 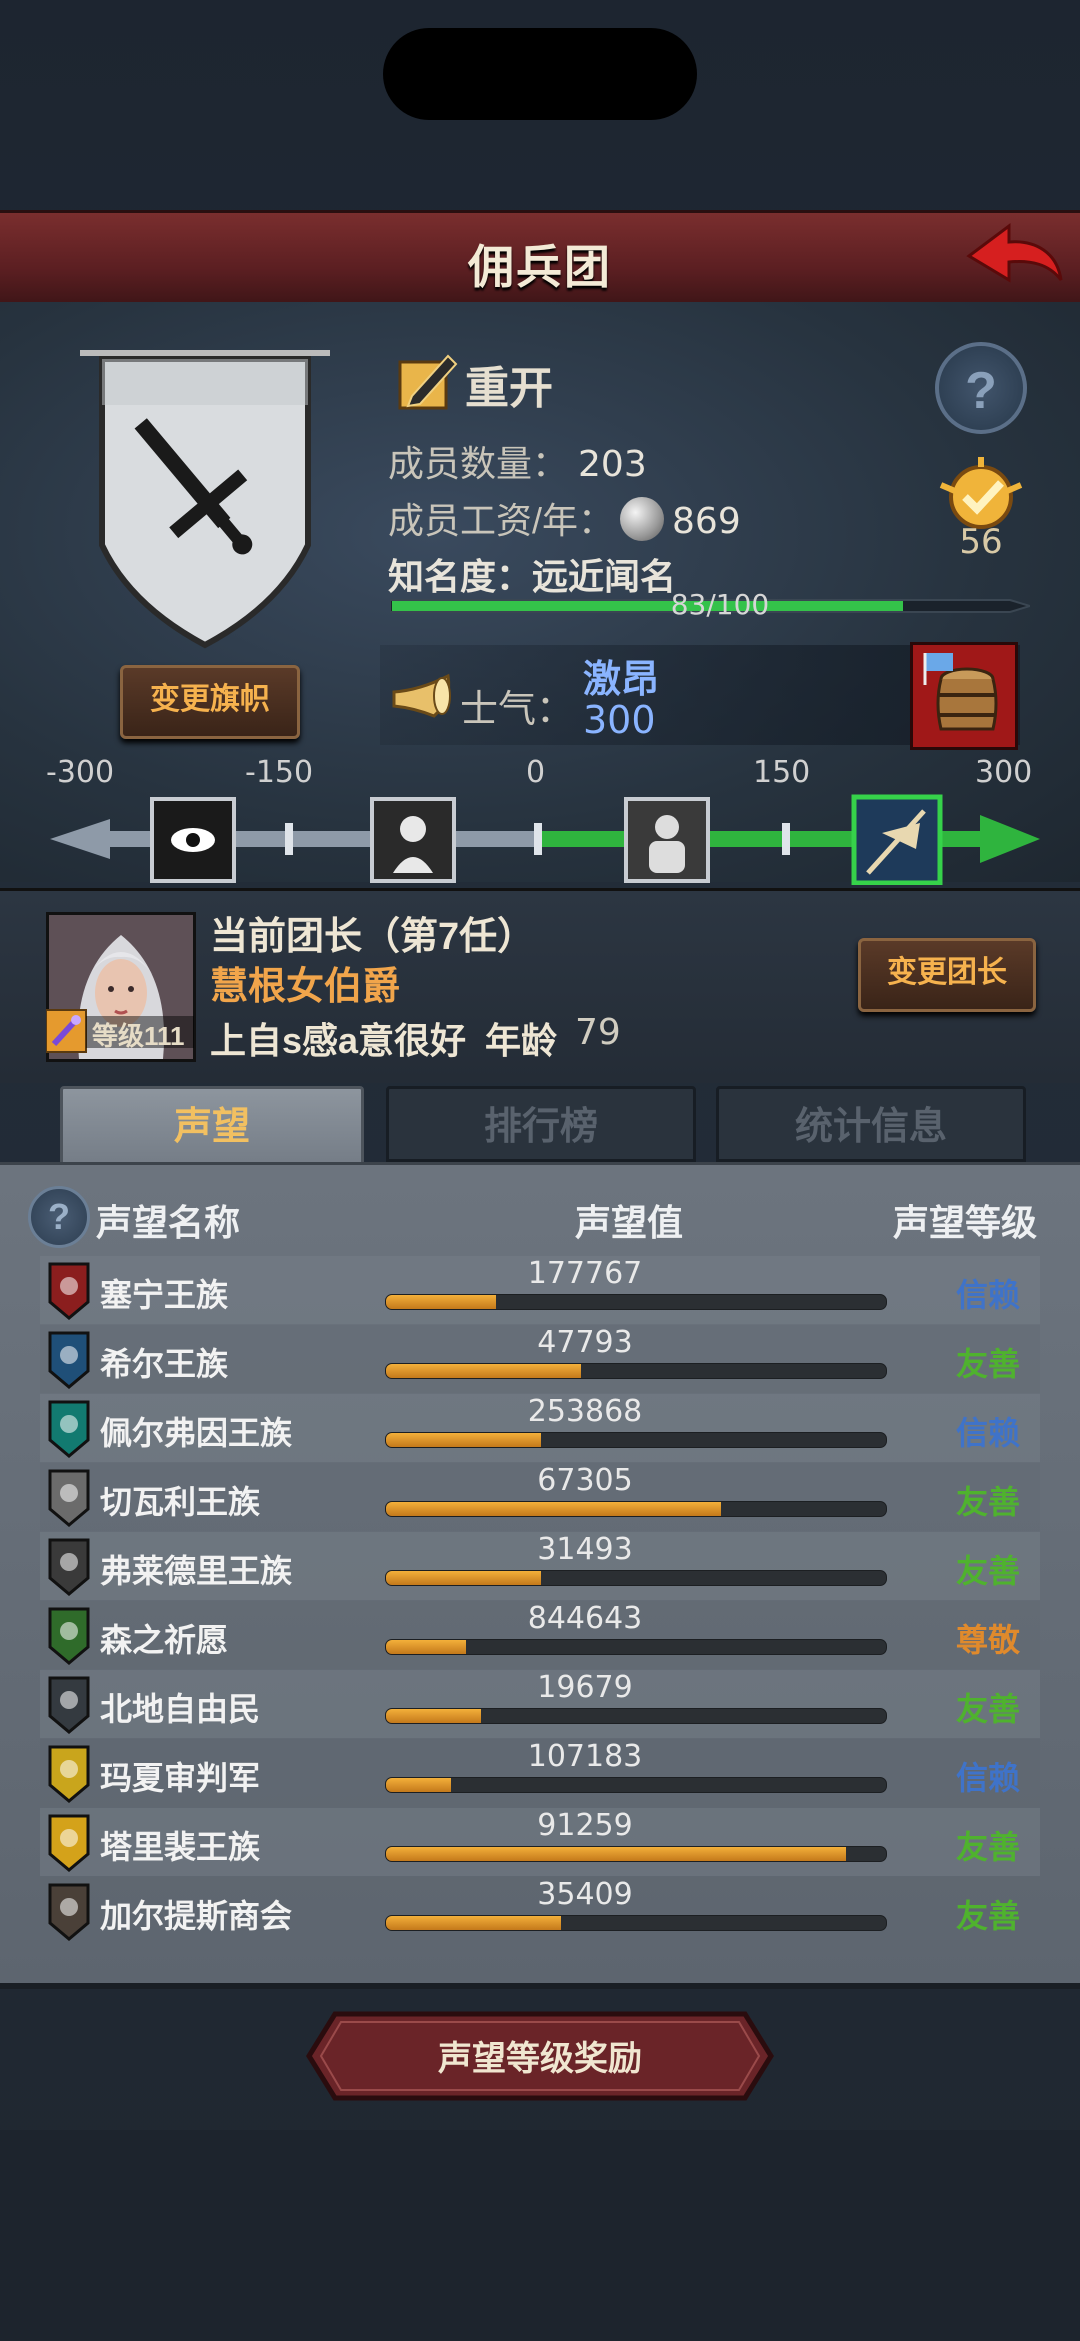 What do you see at coordinates (585, 1894) in the screenshot?
I see `reputation-value: 35409` at bounding box center [585, 1894].